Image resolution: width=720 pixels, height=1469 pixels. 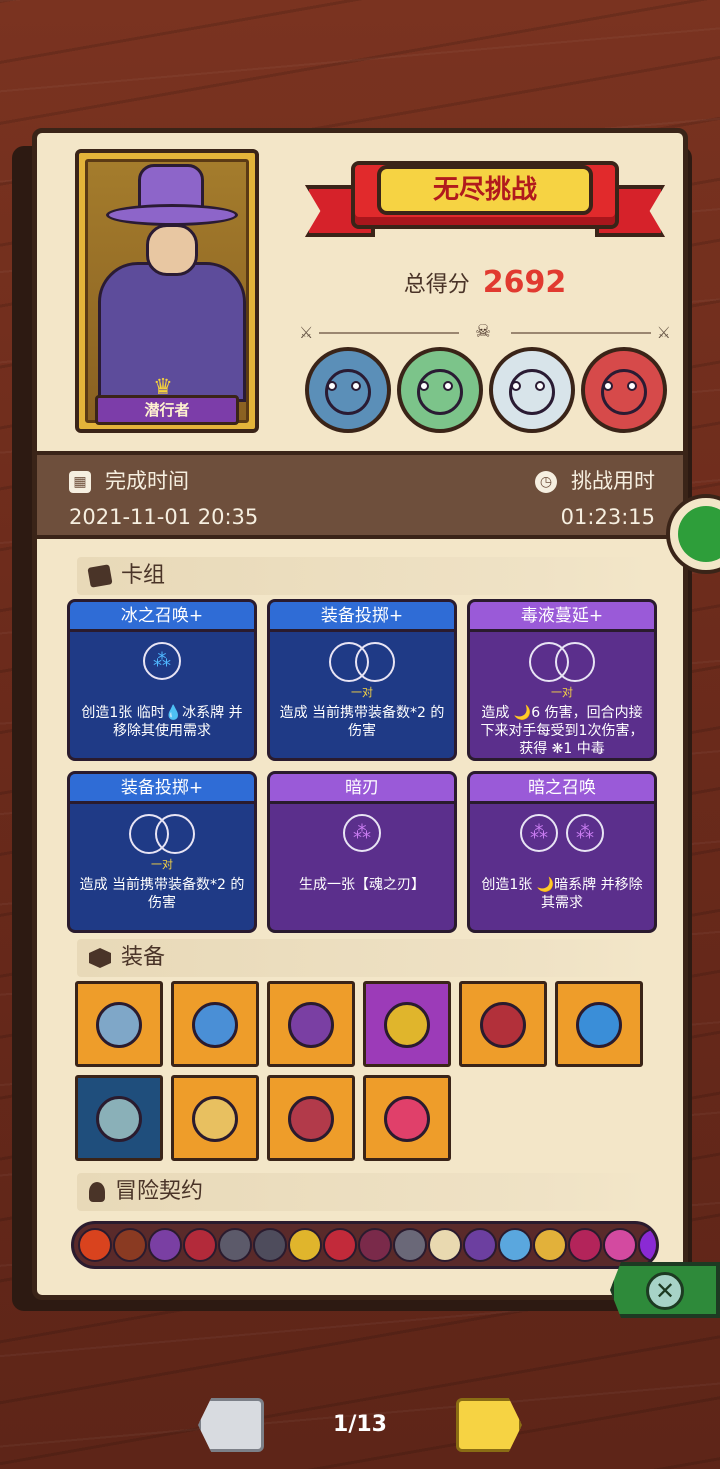 I want to click on slab-contract-icon, so click(x=410, y=1245).